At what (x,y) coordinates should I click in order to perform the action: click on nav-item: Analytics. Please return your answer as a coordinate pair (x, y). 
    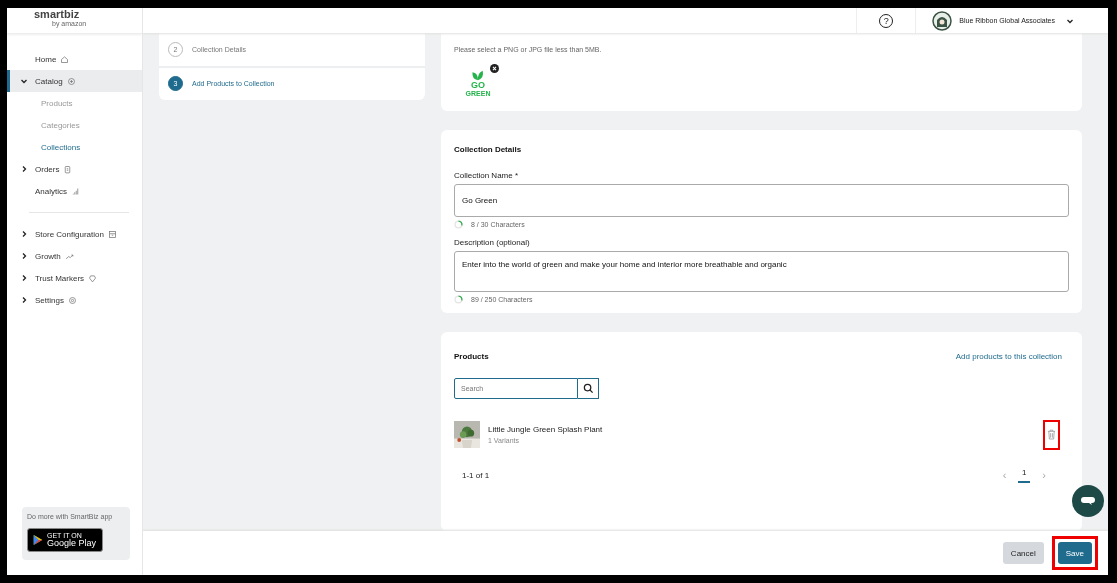
    Looking at the image, I should click on (74, 191).